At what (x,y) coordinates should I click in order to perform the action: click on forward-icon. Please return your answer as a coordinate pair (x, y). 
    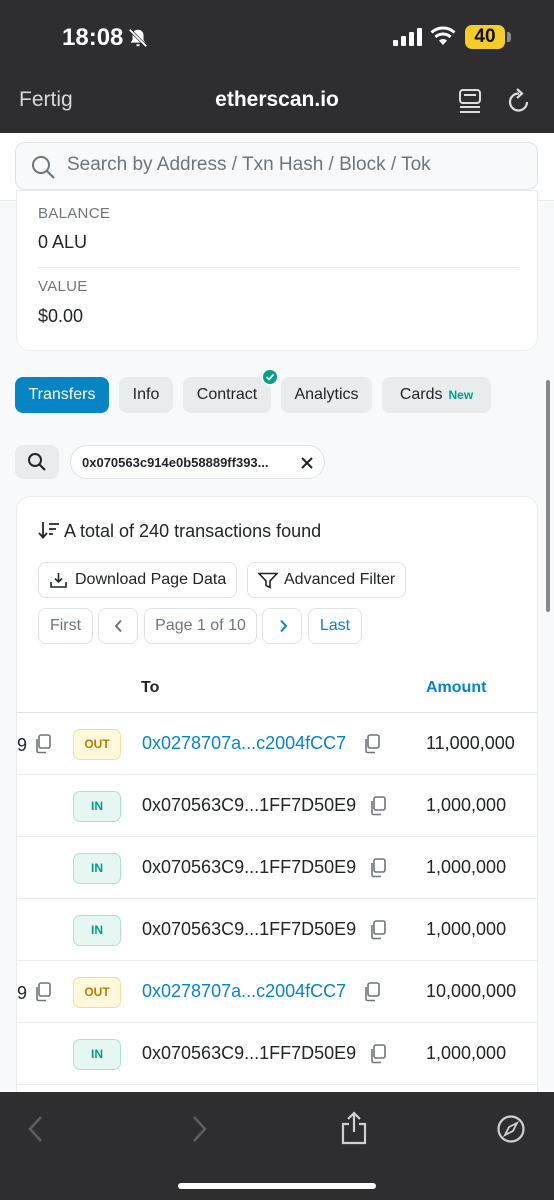
    Looking at the image, I should click on (198, 1129).